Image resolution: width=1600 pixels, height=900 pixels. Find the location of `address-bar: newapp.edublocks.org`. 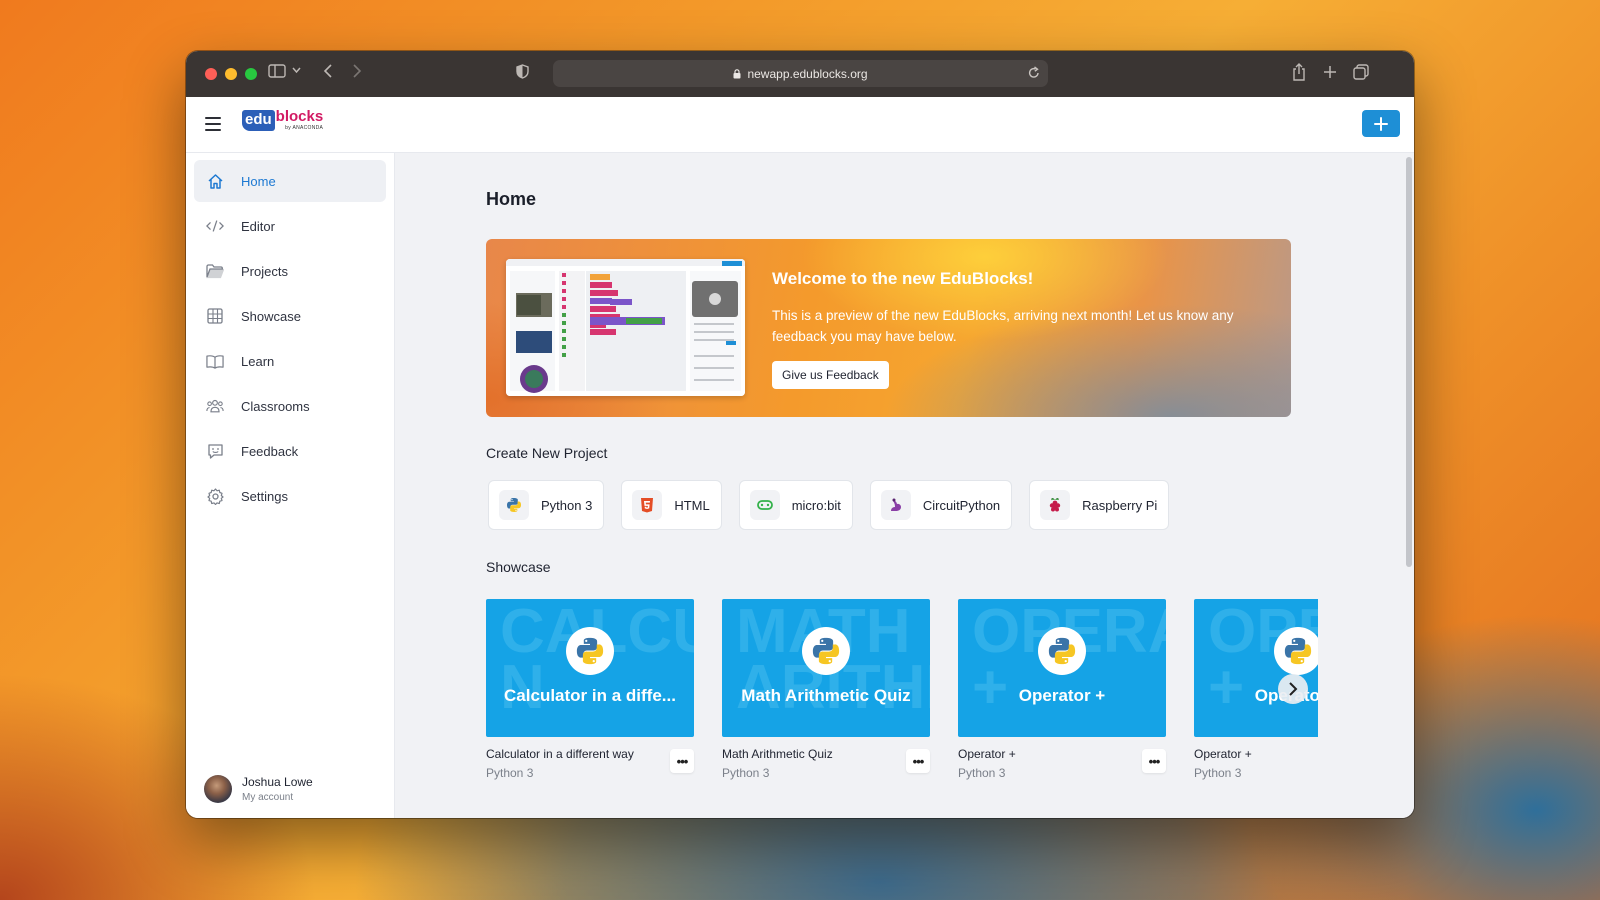

address-bar: newapp.edublocks.org is located at coordinates (800, 73).